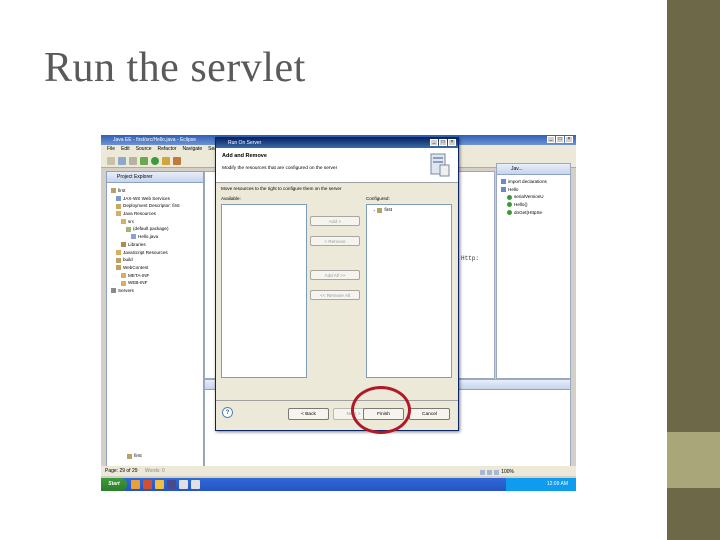 This screenshot has height=540, width=720. Describe the element at coordinates (144, 161) in the screenshot. I see `debug-icon` at that location.